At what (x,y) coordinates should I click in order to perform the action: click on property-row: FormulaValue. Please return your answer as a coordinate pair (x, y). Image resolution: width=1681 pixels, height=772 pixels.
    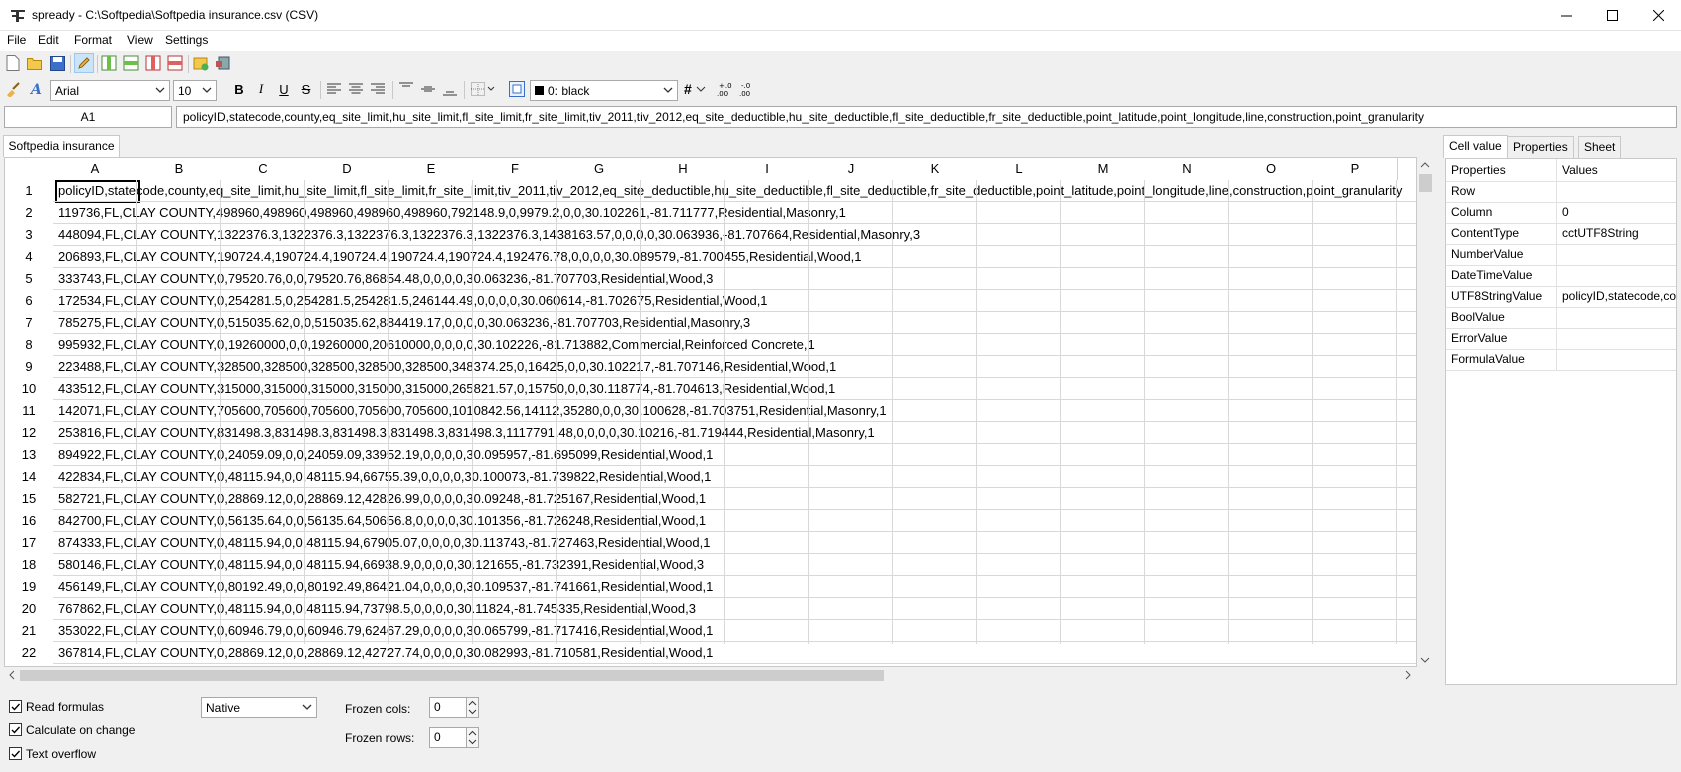
    Looking at the image, I should click on (1561, 359).